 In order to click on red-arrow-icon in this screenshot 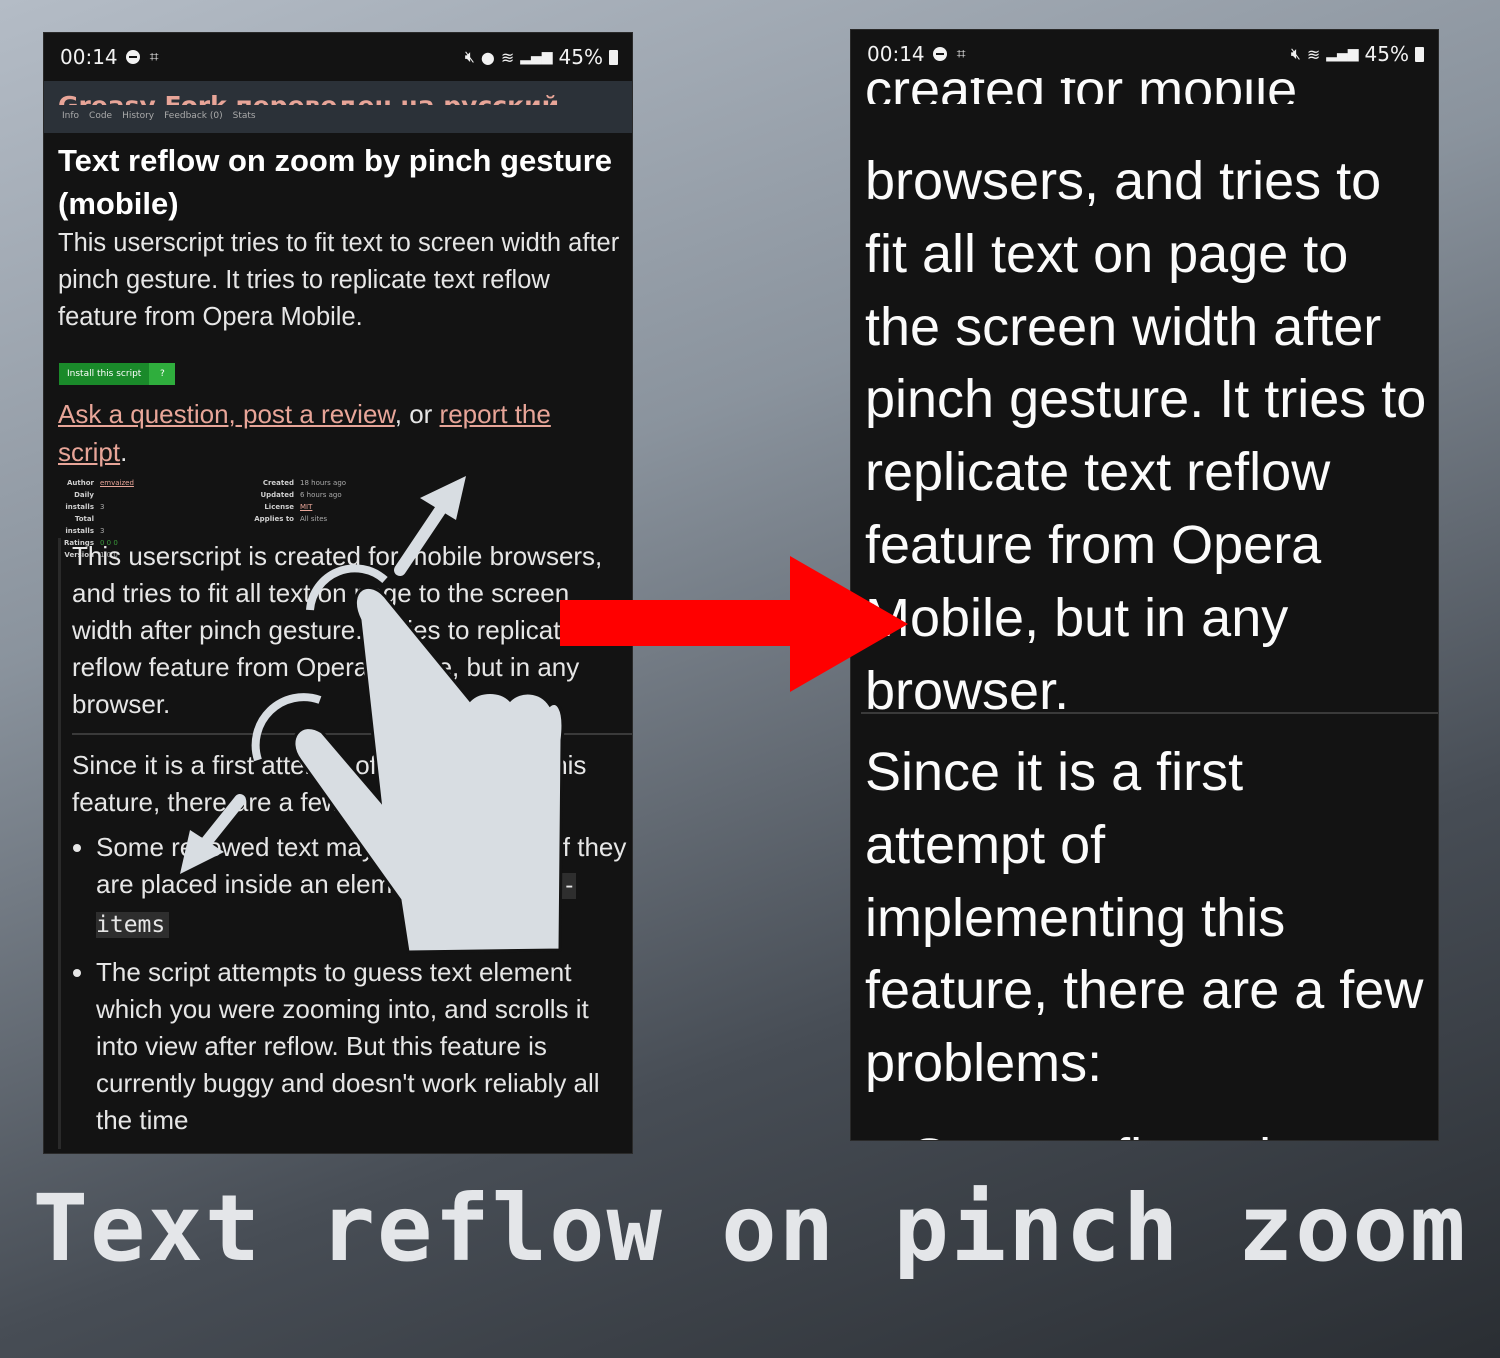, I will do `click(734, 624)`.